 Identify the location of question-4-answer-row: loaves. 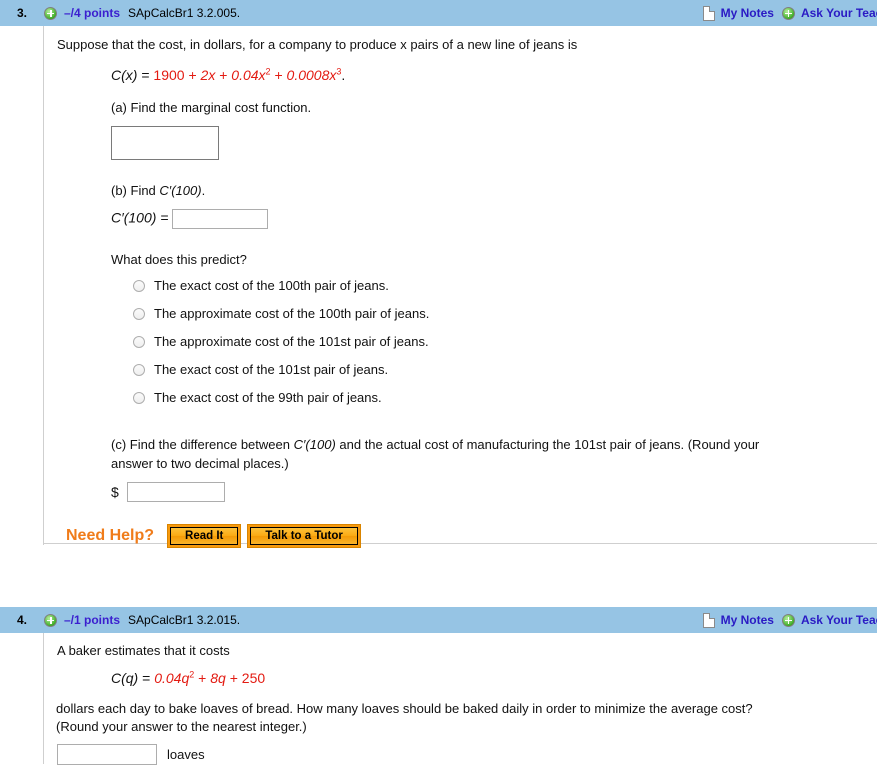
(467, 754).